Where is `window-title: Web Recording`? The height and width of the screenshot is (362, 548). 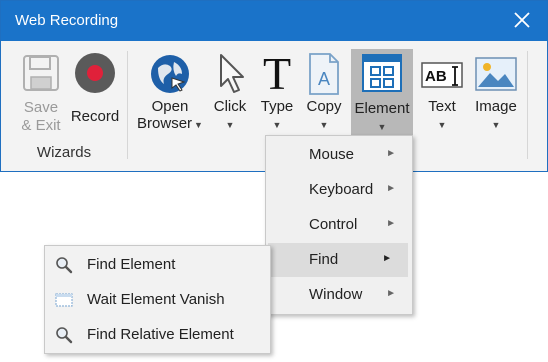
window-title: Web Recording is located at coordinates (67, 20).